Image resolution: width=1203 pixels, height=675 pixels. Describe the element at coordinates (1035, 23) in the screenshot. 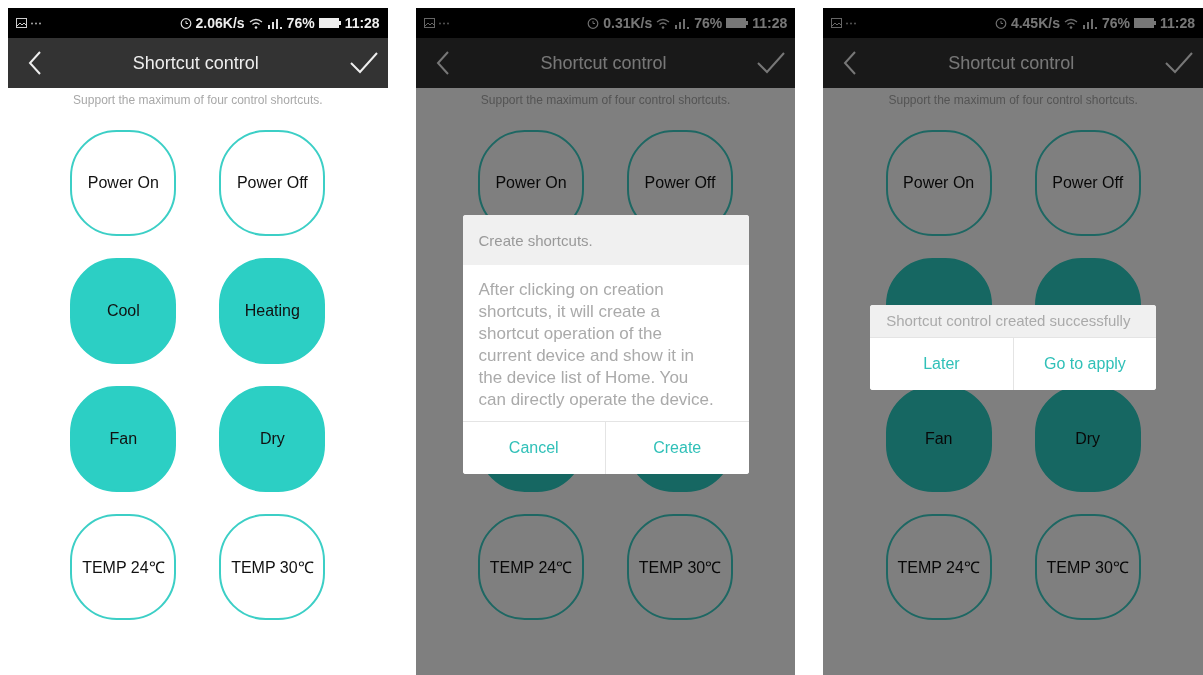

I see `network-speed: 4.45K/s` at that location.